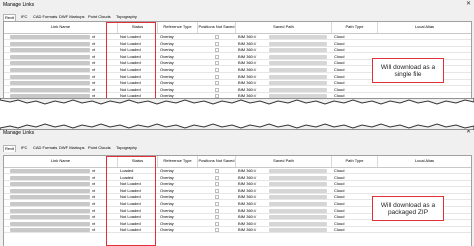 This screenshot has width=474, height=246. I want to click on torn-edge-top, so click(237, 101).